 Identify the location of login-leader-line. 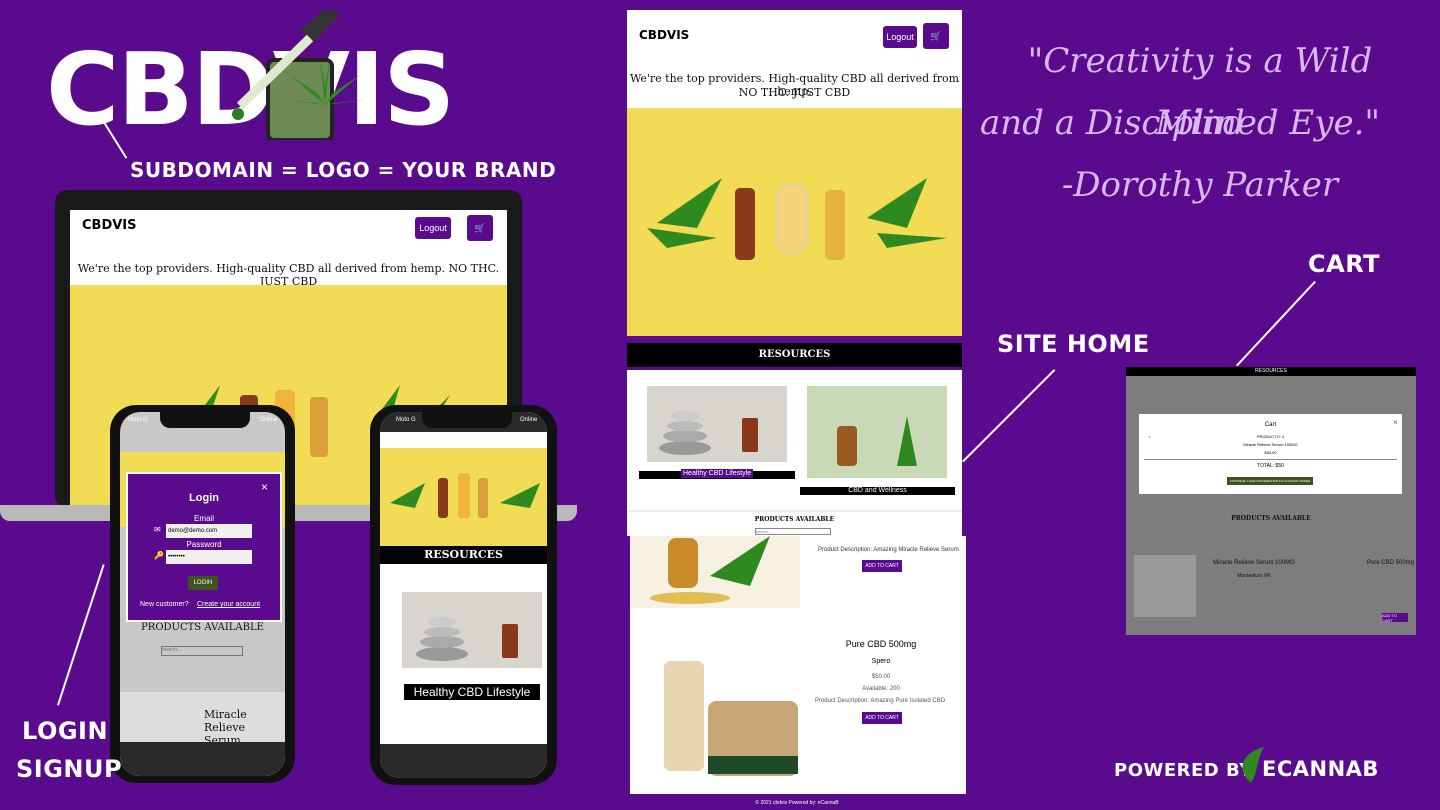
(81, 635).